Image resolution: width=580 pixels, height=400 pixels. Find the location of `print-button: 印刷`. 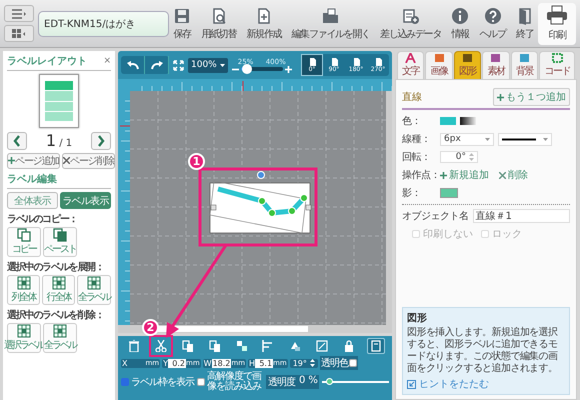

print-button: 印刷 is located at coordinates (557, 23).